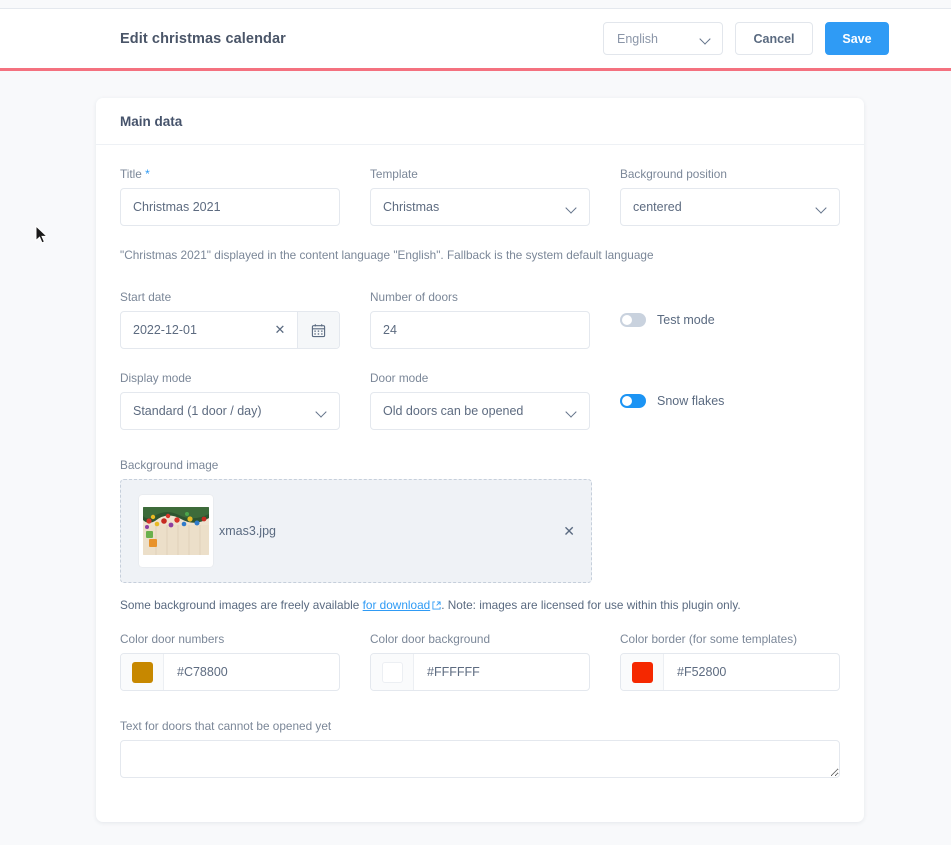 This screenshot has width=951, height=845. I want to click on start-date-label: Start date, so click(146, 297).